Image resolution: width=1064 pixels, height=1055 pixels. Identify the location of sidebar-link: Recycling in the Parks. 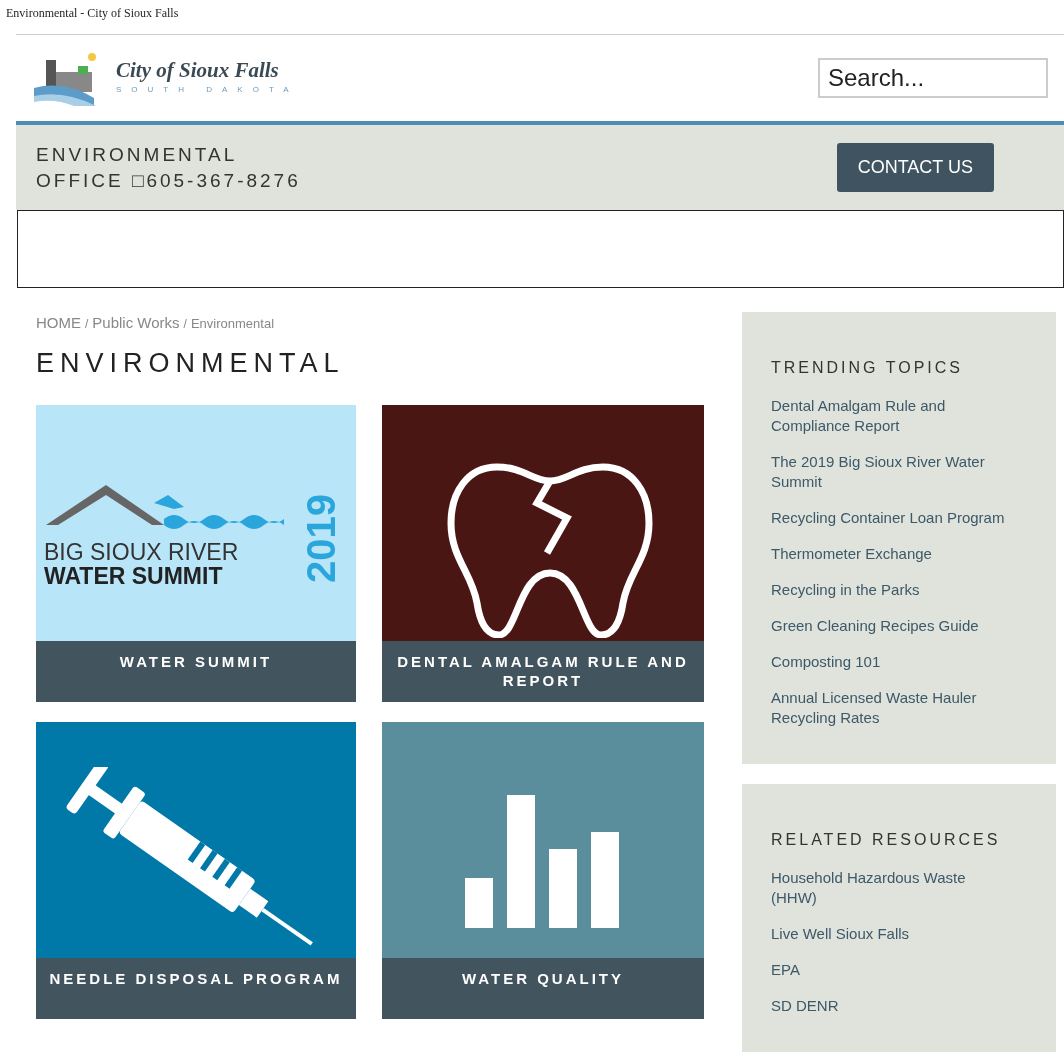
(891, 590).